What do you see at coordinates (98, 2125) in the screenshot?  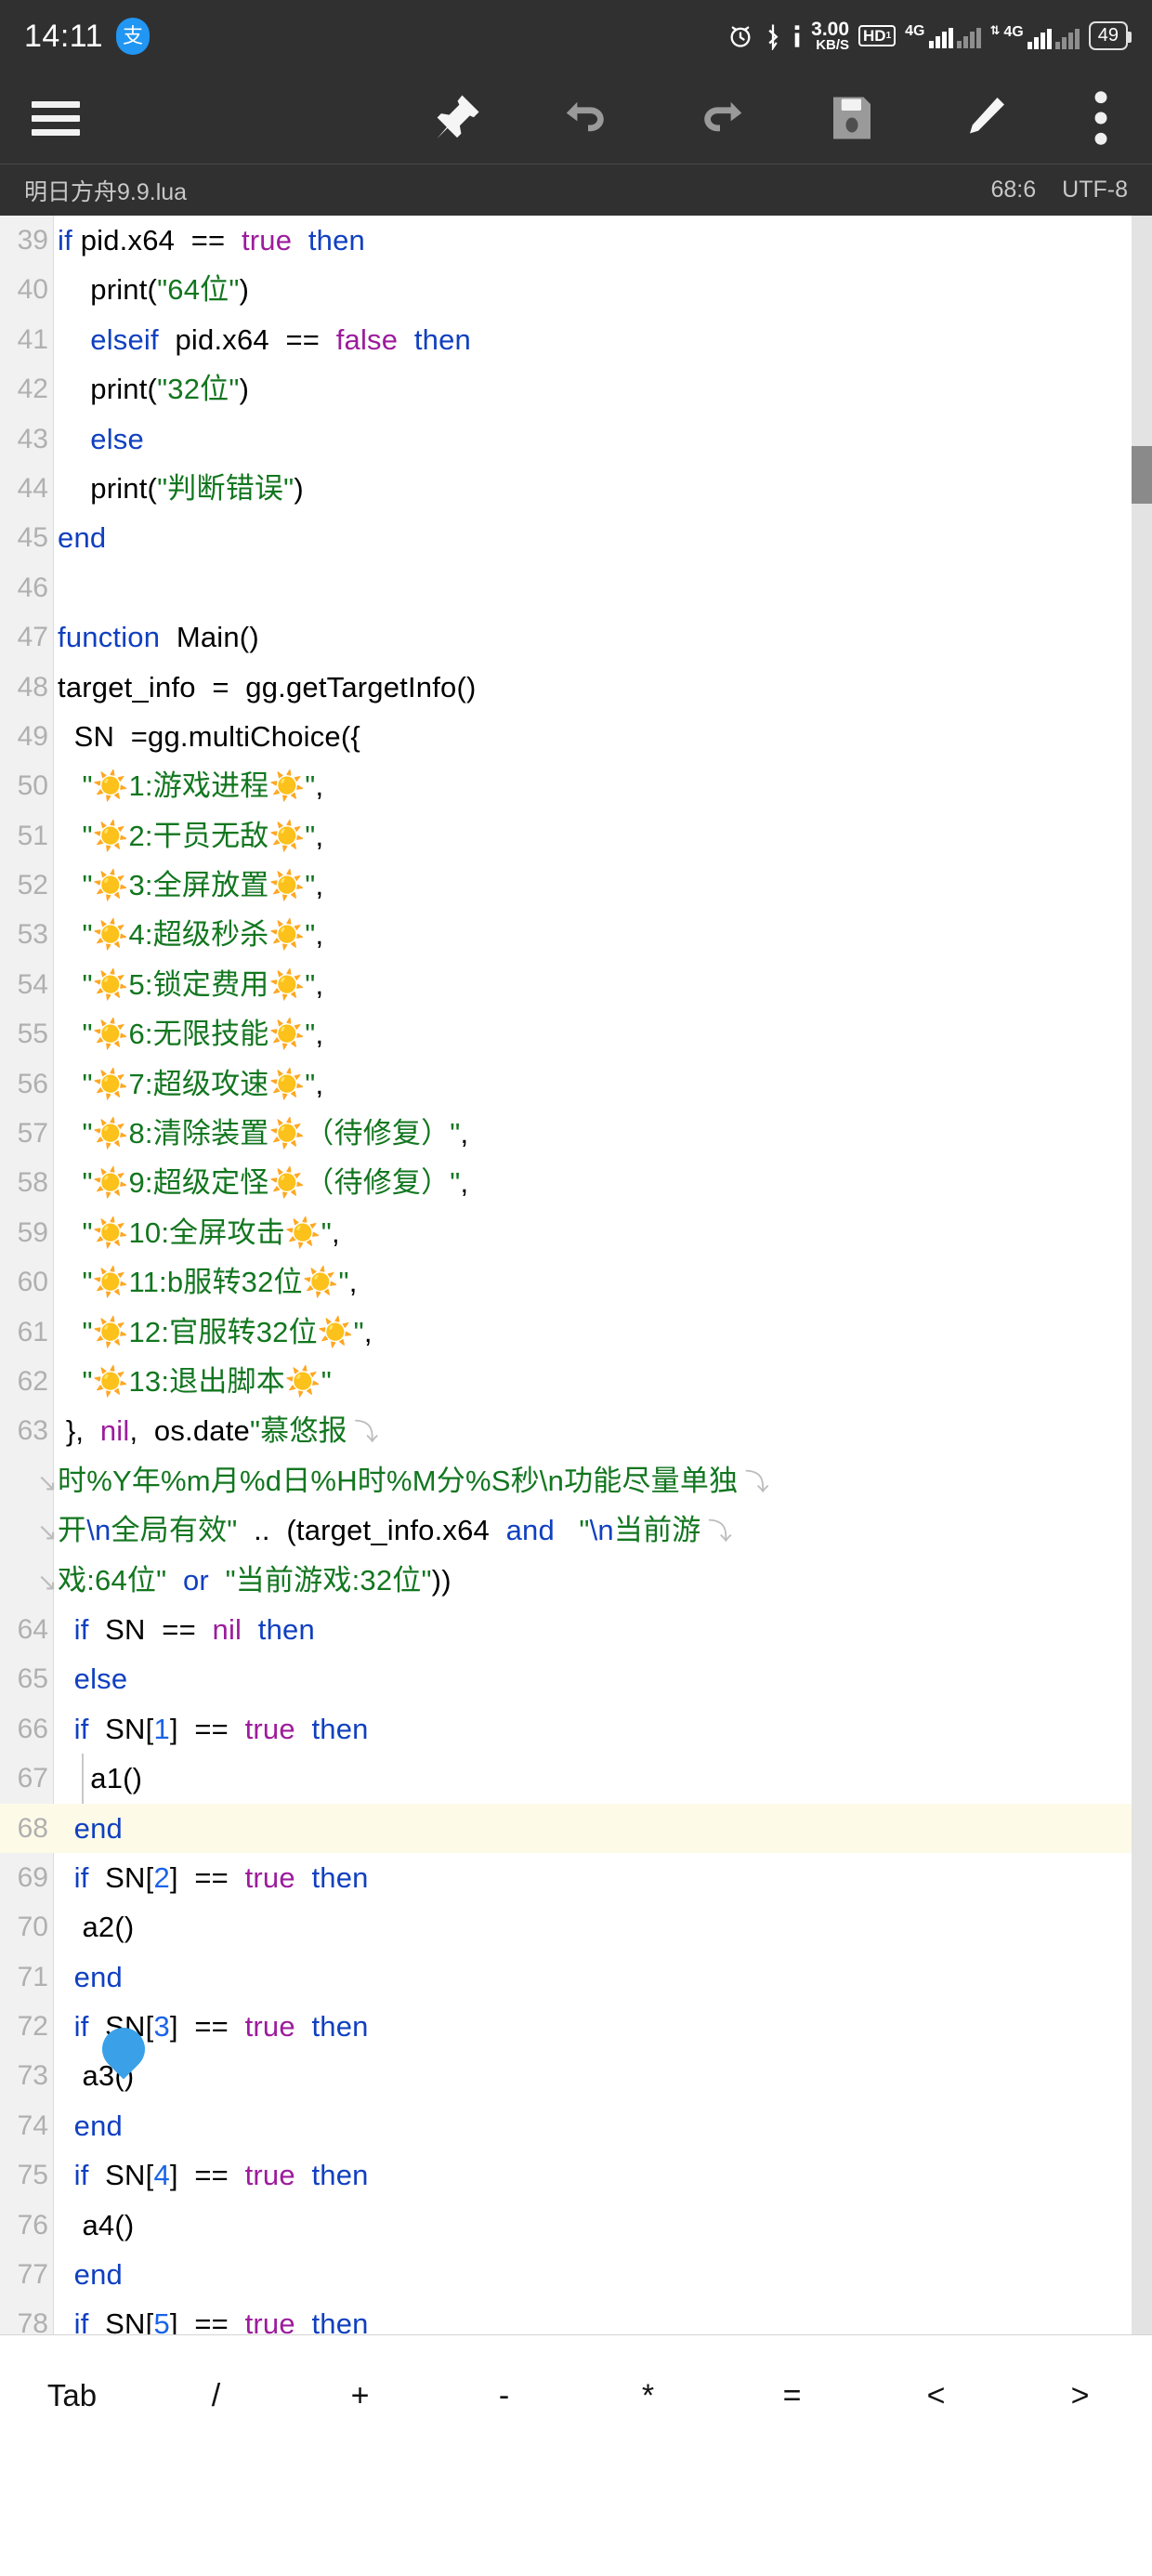 I see `code-token: end` at bounding box center [98, 2125].